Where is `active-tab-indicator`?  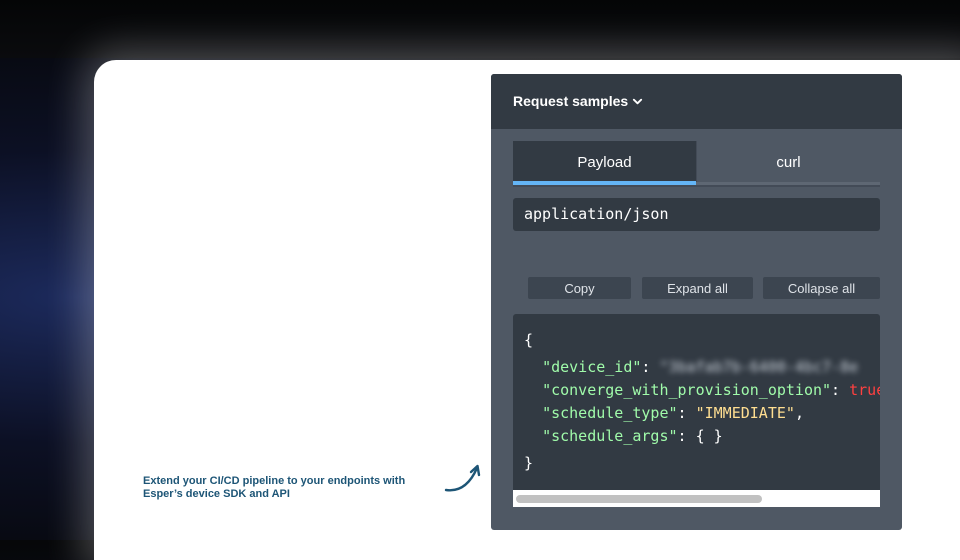 active-tab-indicator is located at coordinates (604, 183).